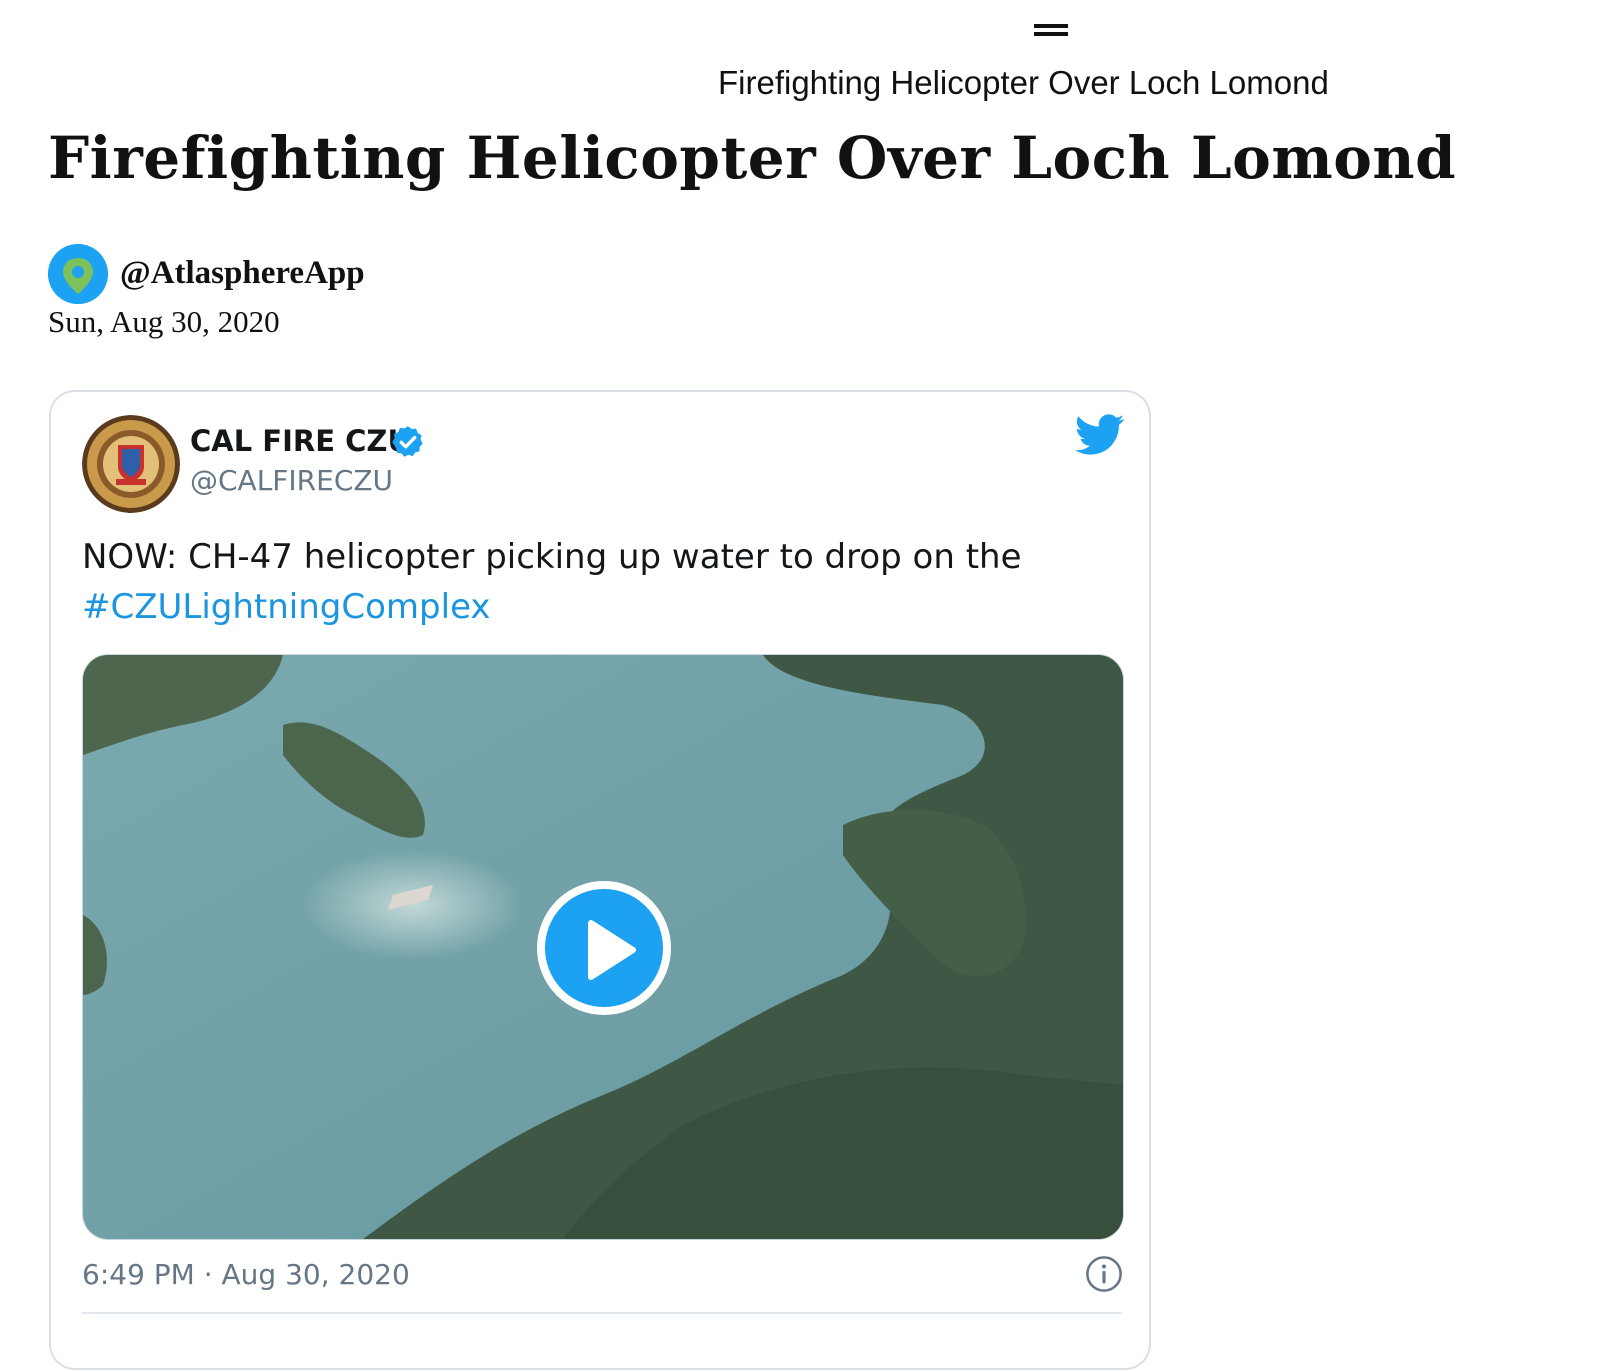  What do you see at coordinates (131, 464) in the screenshot?
I see `cal-fire-seal-avatar` at bounding box center [131, 464].